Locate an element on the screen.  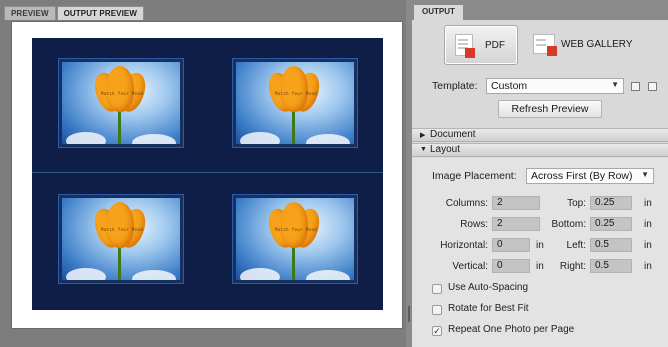
vertical-unit: in is located at coordinates (540, 266).